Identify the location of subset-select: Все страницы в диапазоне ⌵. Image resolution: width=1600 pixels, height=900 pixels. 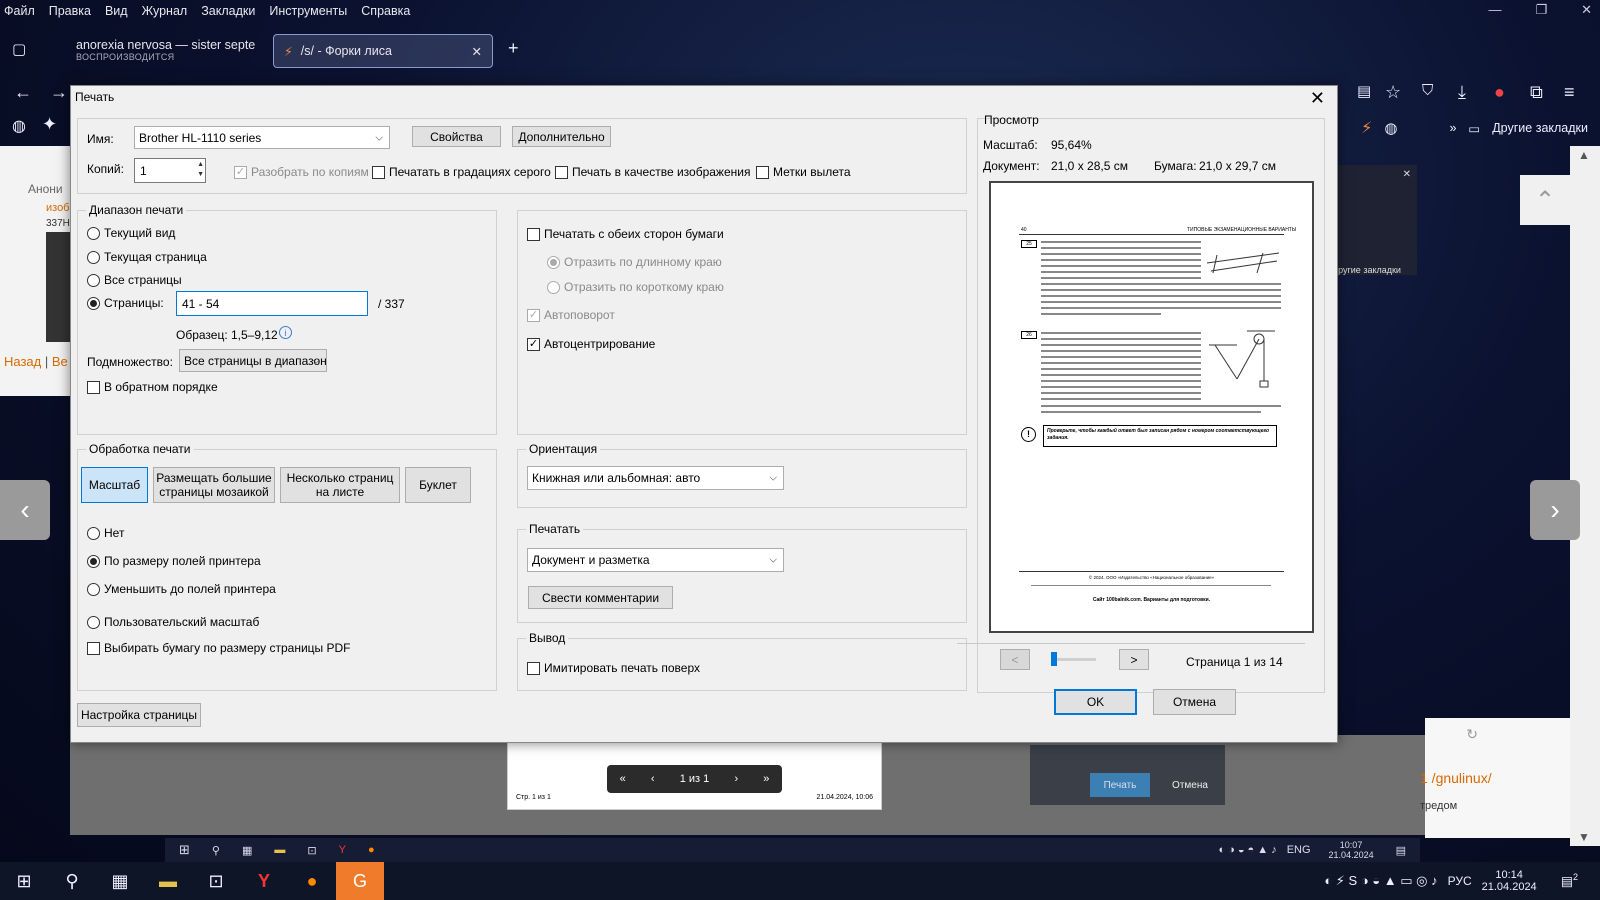
(253, 360).